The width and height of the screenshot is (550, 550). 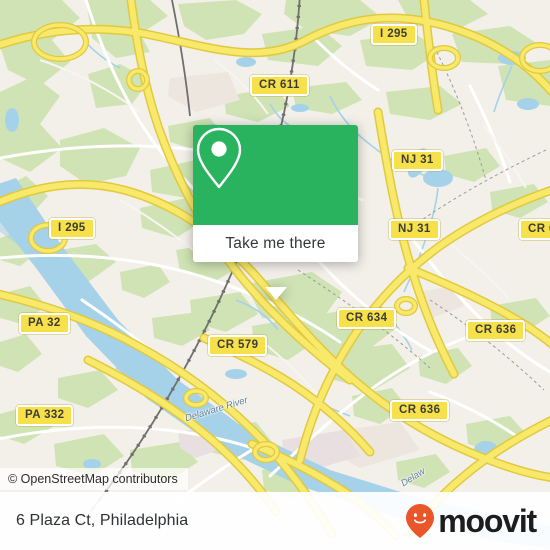 What do you see at coordinates (44, 323) in the screenshot?
I see `road-shield: PA 32` at bounding box center [44, 323].